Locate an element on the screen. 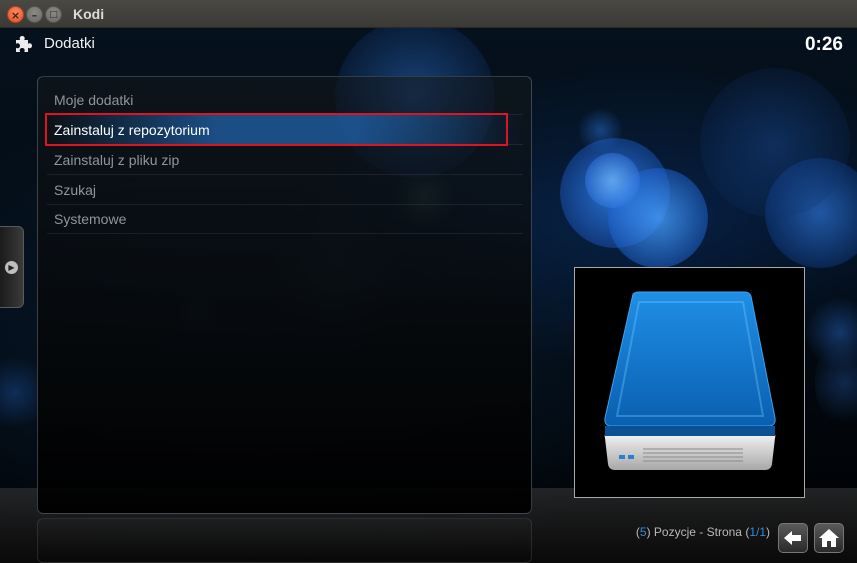  home-icon is located at coordinates (829, 538).